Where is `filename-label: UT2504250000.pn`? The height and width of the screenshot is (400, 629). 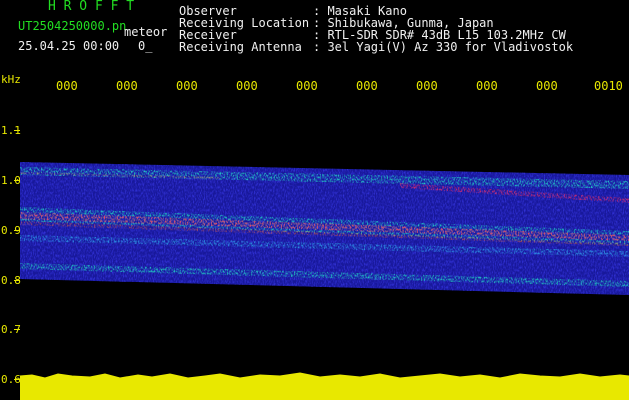
filename-label: UT2504250000.pn is located at coordinates (72, 26).